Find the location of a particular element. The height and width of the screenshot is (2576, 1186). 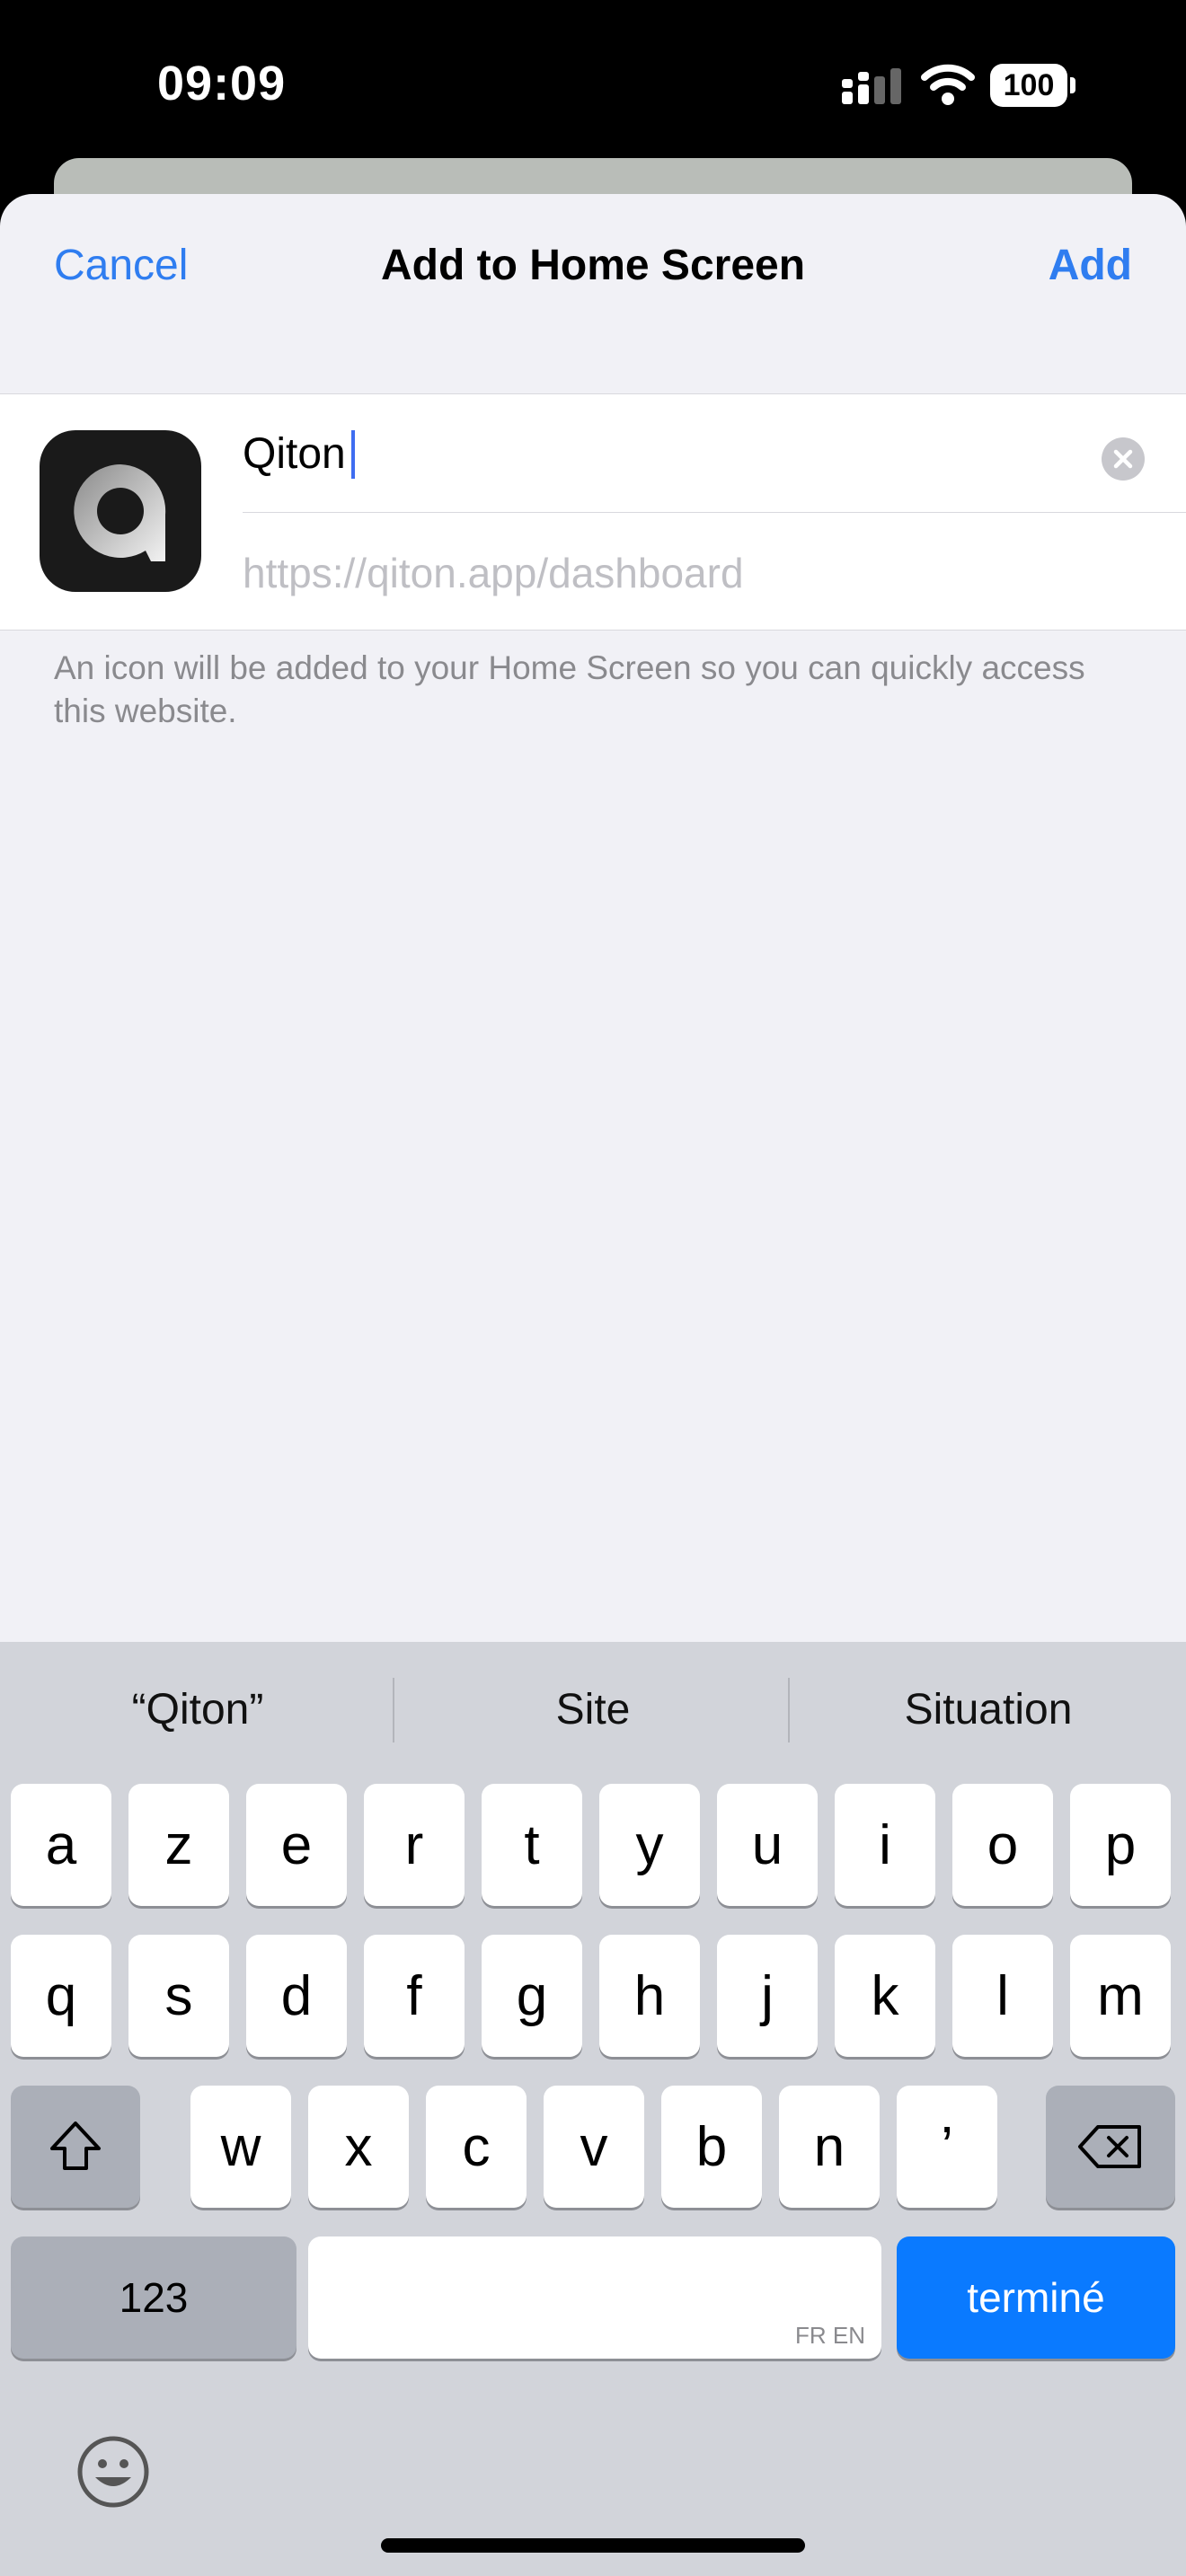

key-h: h is located at coordinates (649, 1996).